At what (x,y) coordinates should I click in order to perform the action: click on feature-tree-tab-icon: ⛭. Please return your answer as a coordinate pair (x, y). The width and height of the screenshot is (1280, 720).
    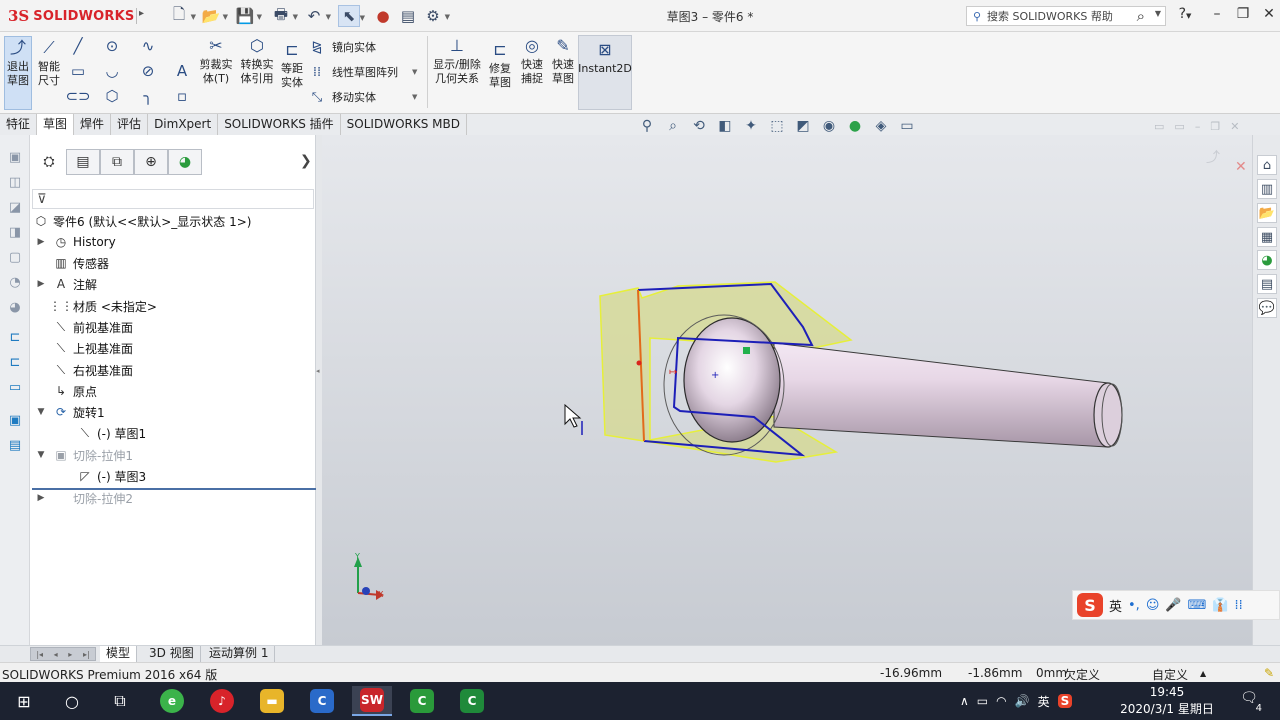
    Looking at the image, I should click on (49, 162).